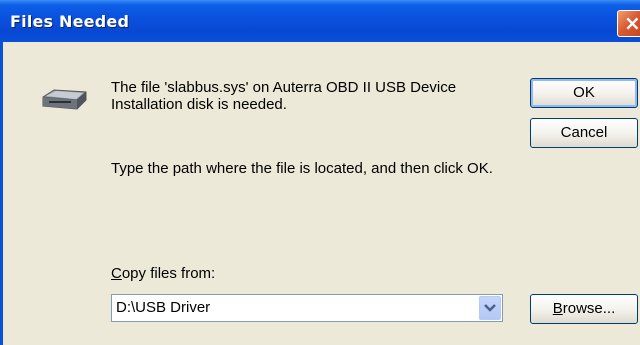  Describe the element at coordinates (307, 308) in the screenshot. I see `copy-files-from-combobox: D:\USB Driver` at that location.